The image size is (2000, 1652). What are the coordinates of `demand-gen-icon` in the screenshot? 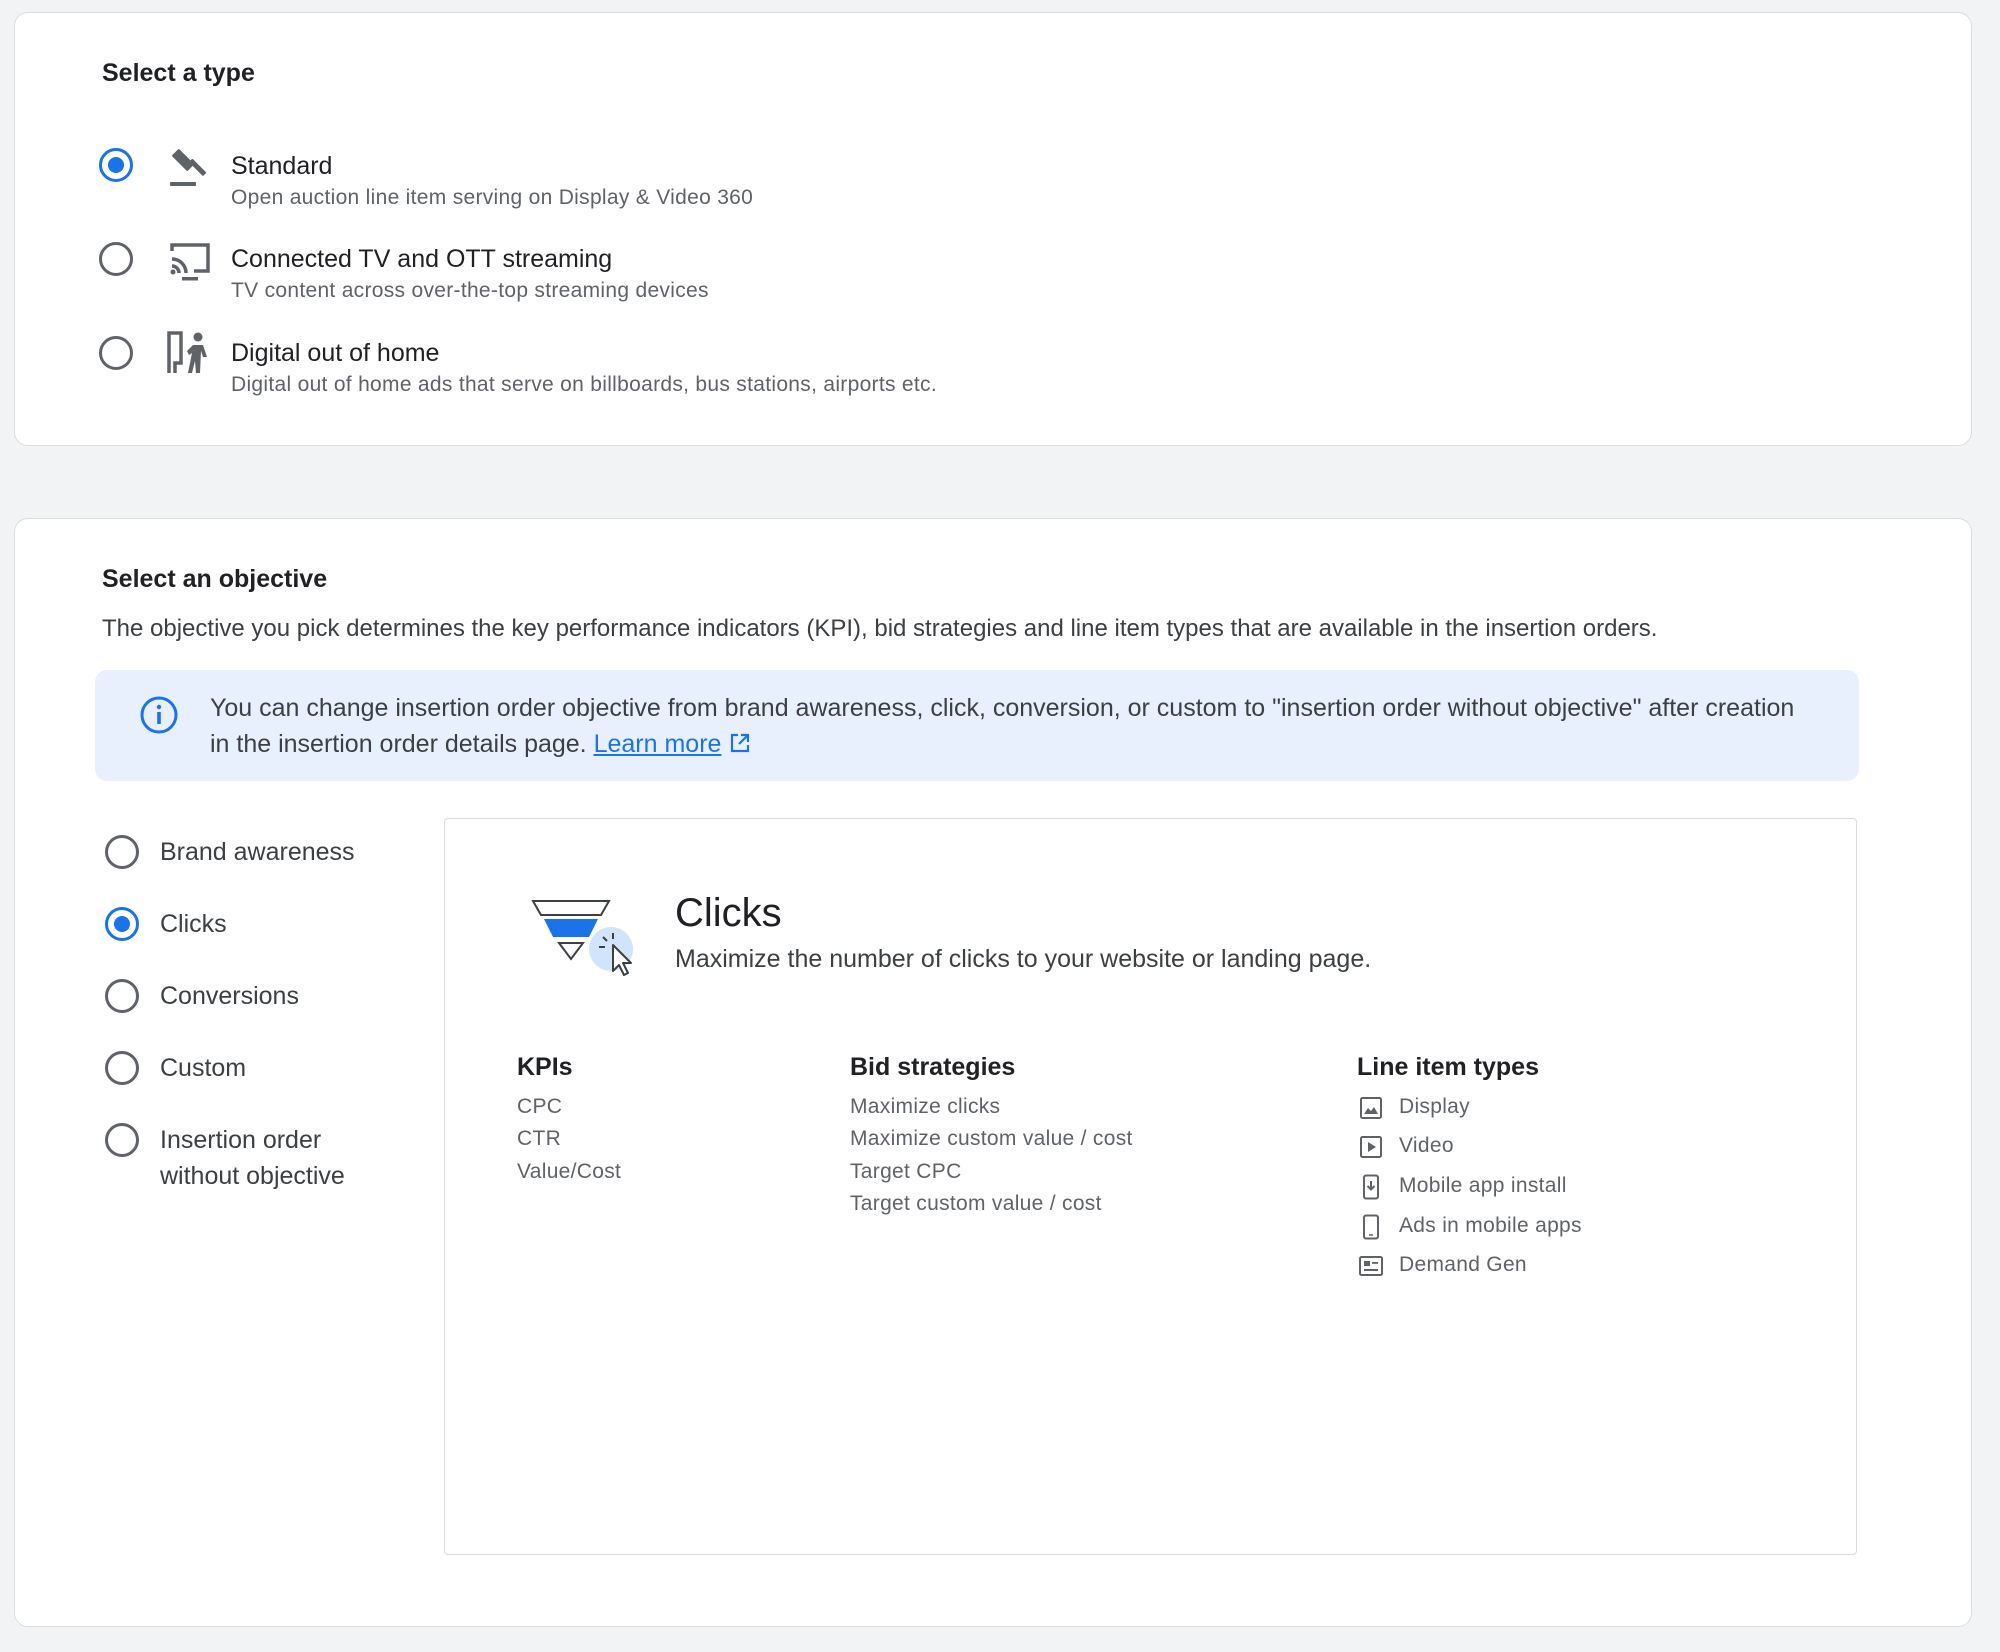 It's located at (1371, 1266).